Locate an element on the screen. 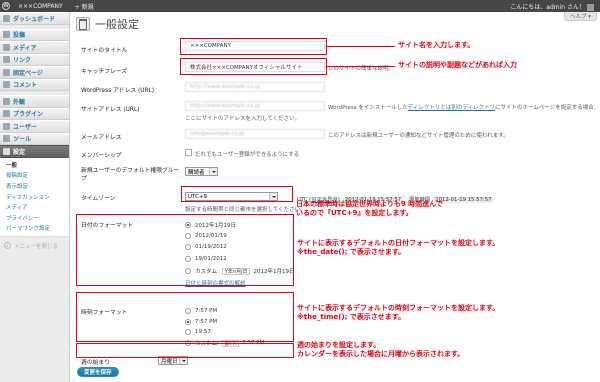  timezone-label: タイムゾーン is located at coordinates (98, 199).